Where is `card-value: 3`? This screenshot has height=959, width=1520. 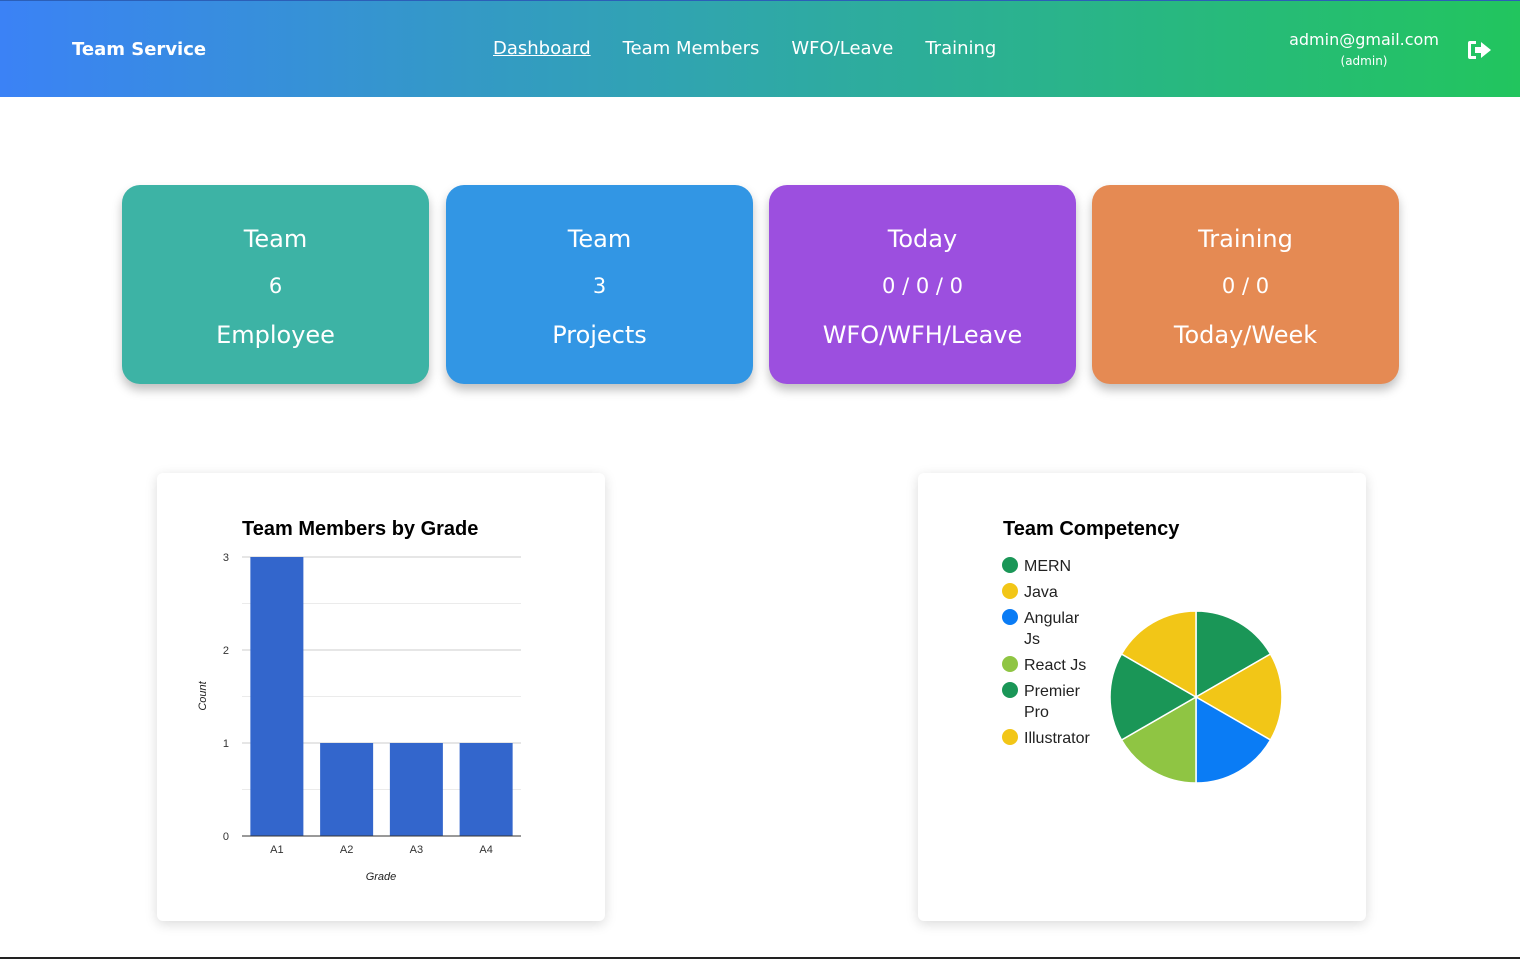 card-value: 3 is located at coordinates (599, 286).